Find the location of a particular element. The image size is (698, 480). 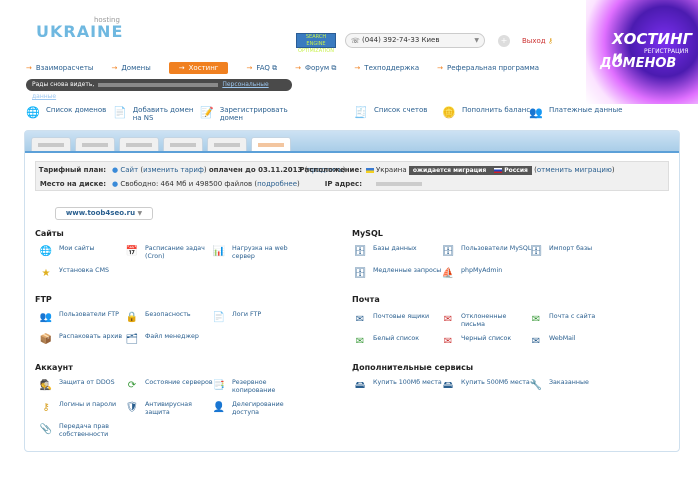

item-blacklist: ✉ Черный список is located at coordinates (476, 342).